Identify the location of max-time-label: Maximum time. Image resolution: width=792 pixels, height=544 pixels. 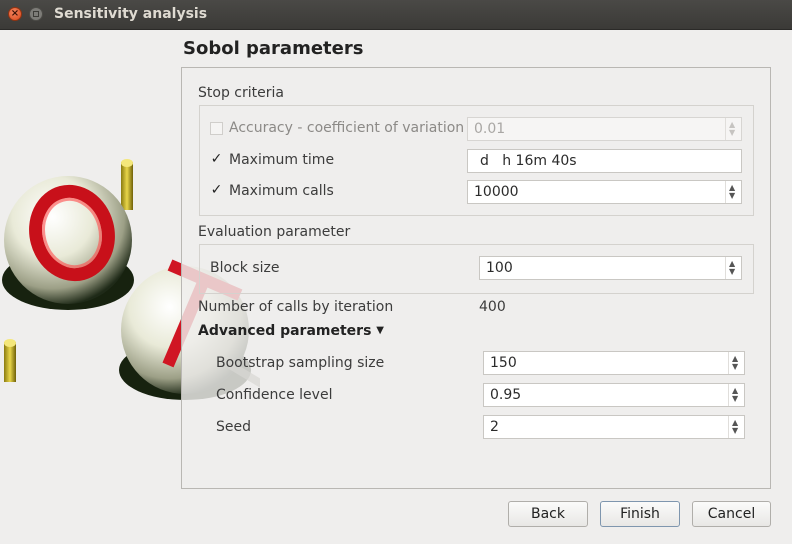
(282, 160).